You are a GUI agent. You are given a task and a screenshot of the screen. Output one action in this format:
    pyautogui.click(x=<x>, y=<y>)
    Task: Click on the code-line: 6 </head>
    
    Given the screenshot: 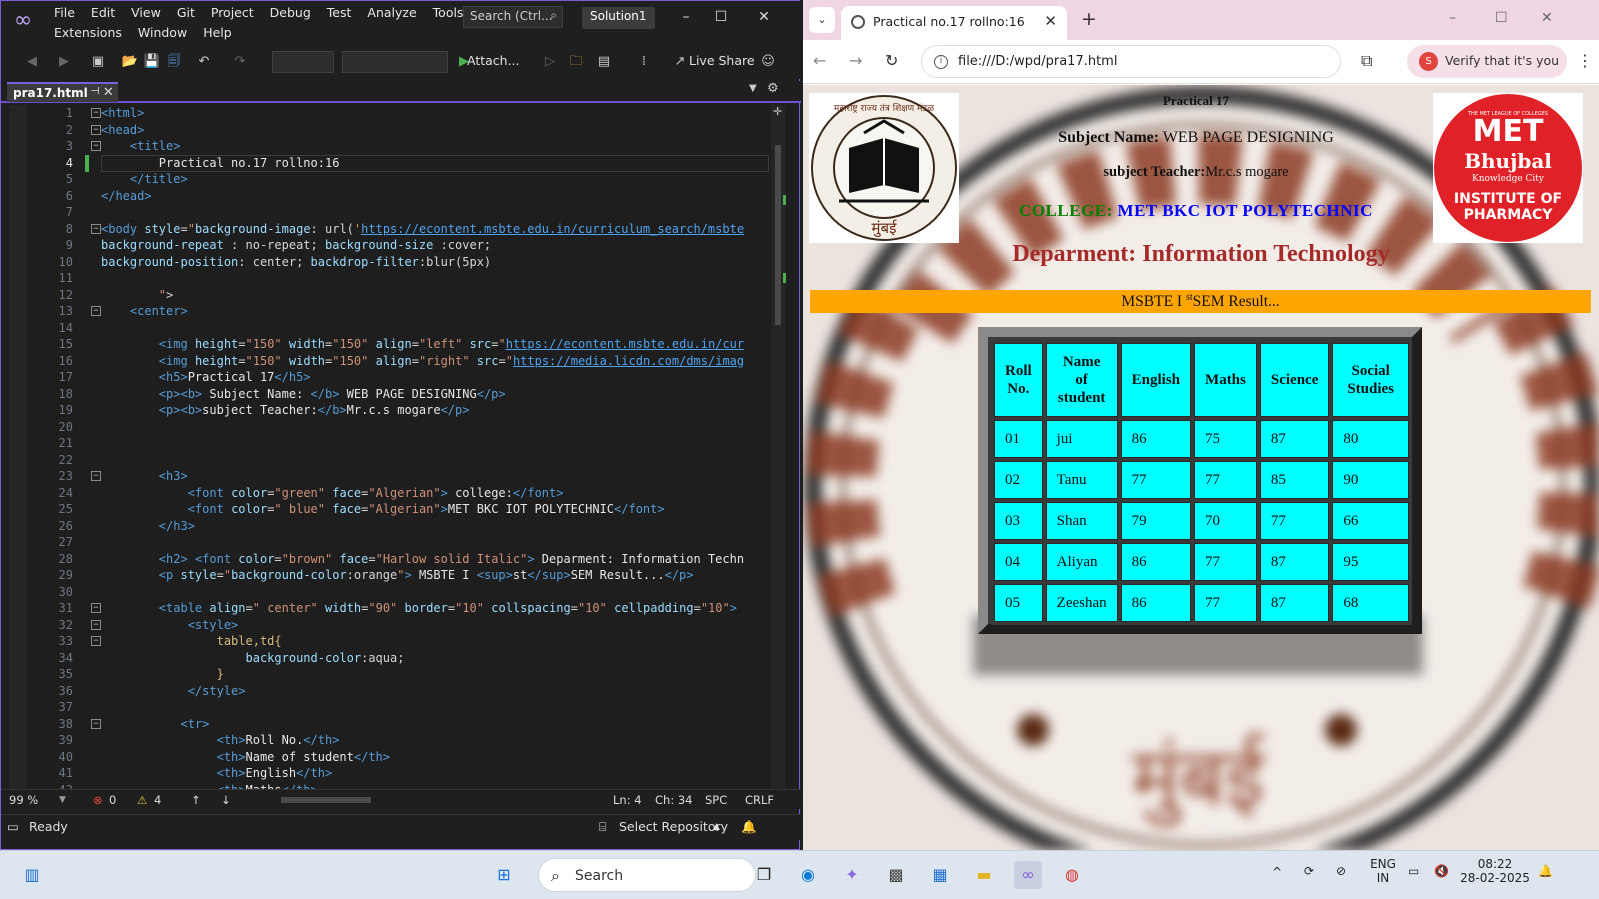 What is the action you would take?
    pyautogui.click(x=389, y=196)
    